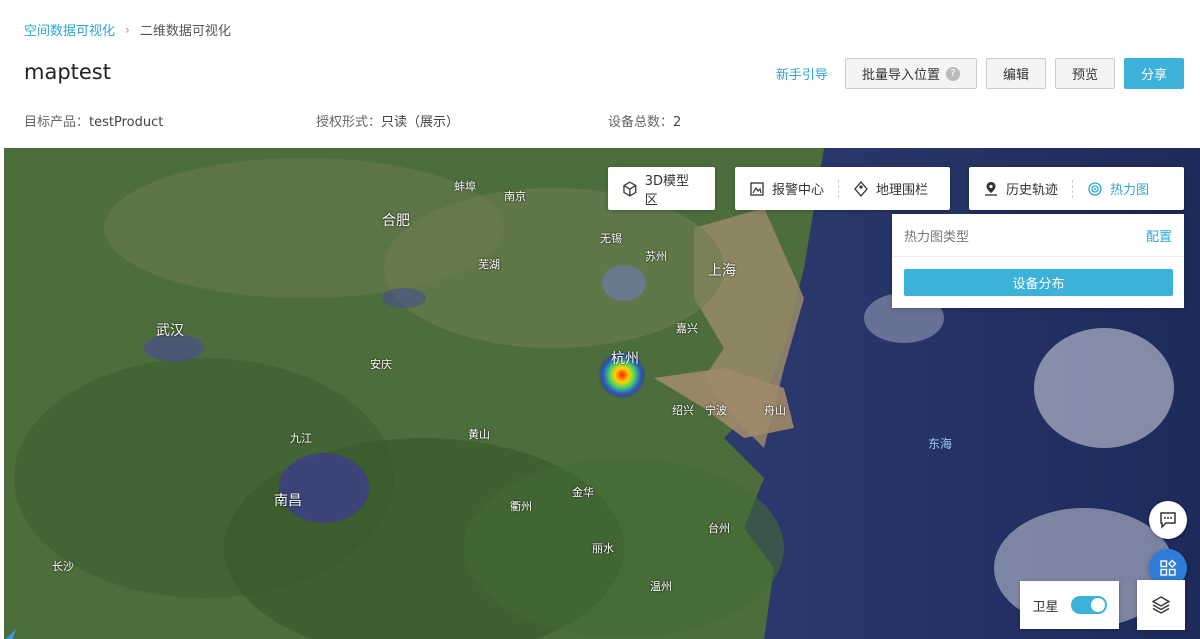 The height and width of the screenshot is (639, 1200). Describe the element at coordinates (980, 73) in the screenshot. I see `header-actions: 新手引导 批量导入位置 ? 编辑 预览 分享` at that location.